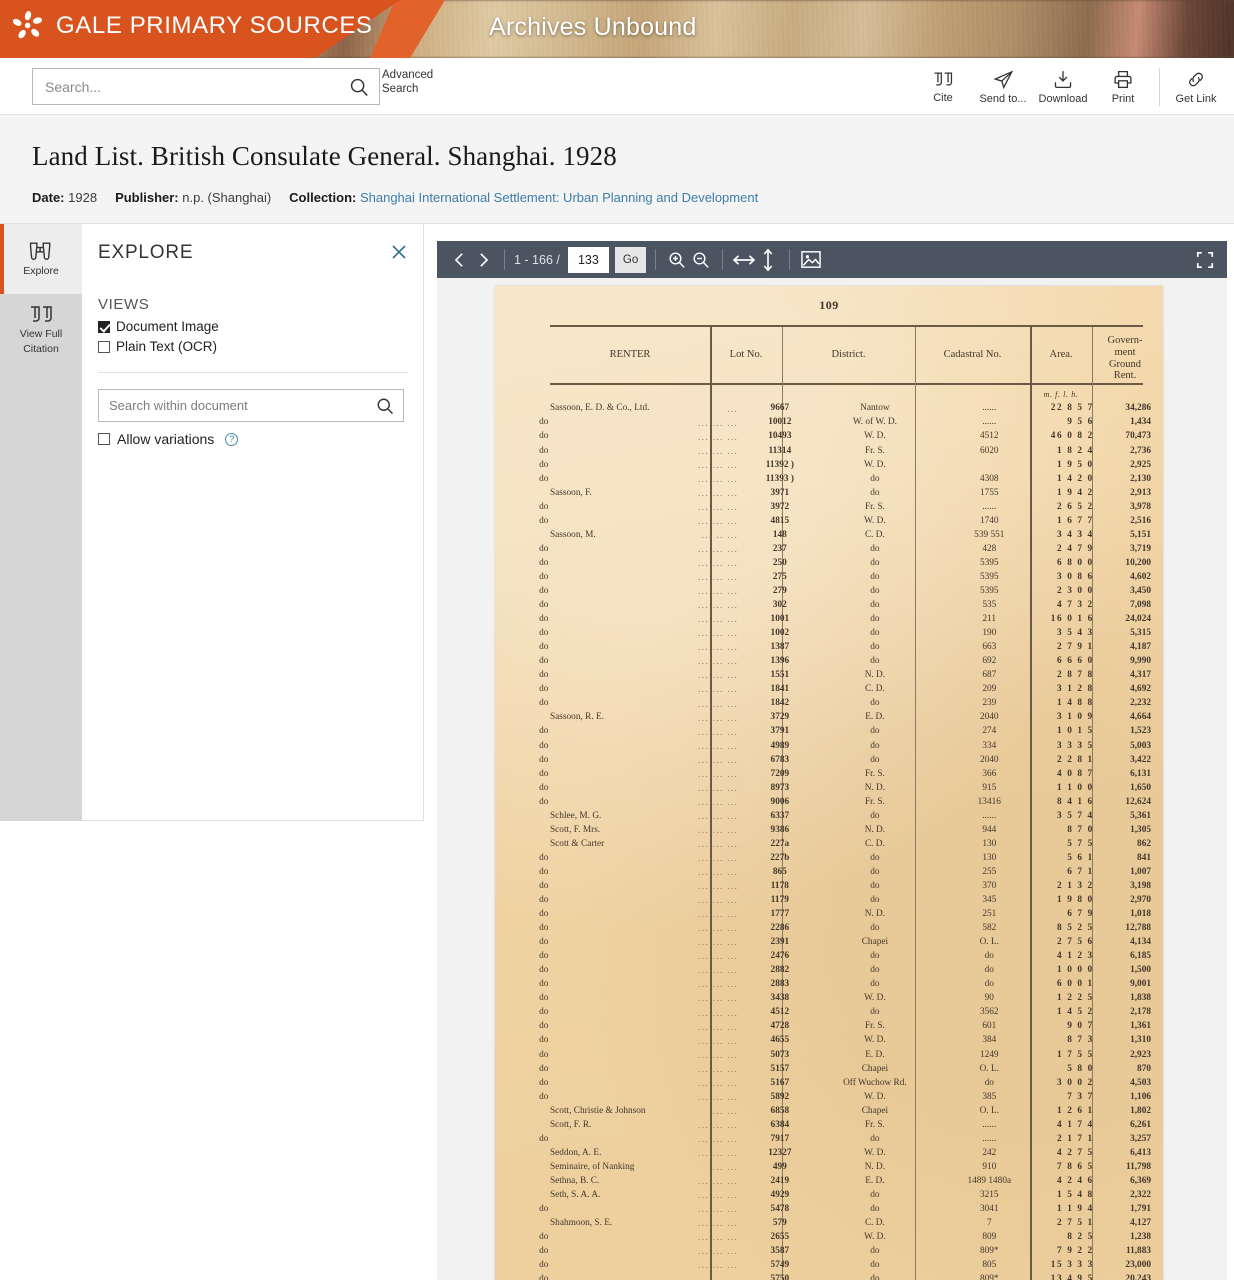  I want to click on cell-ground-rent: 3,450, so click(1140, 590).